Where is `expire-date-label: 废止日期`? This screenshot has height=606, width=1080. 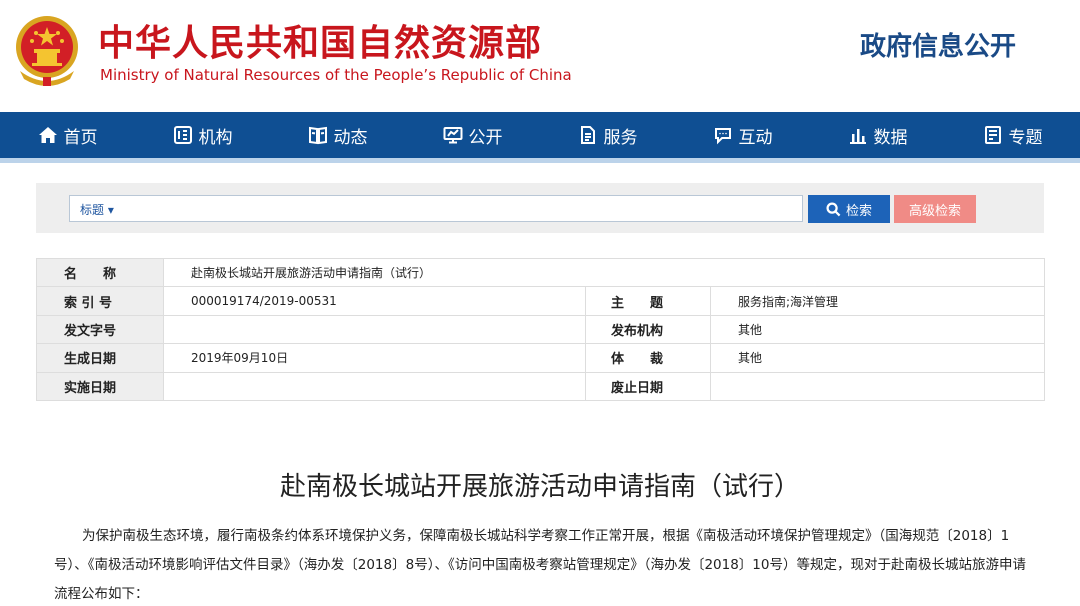
expire-date-label: 废止日期 is located at coordinates (648, 386).